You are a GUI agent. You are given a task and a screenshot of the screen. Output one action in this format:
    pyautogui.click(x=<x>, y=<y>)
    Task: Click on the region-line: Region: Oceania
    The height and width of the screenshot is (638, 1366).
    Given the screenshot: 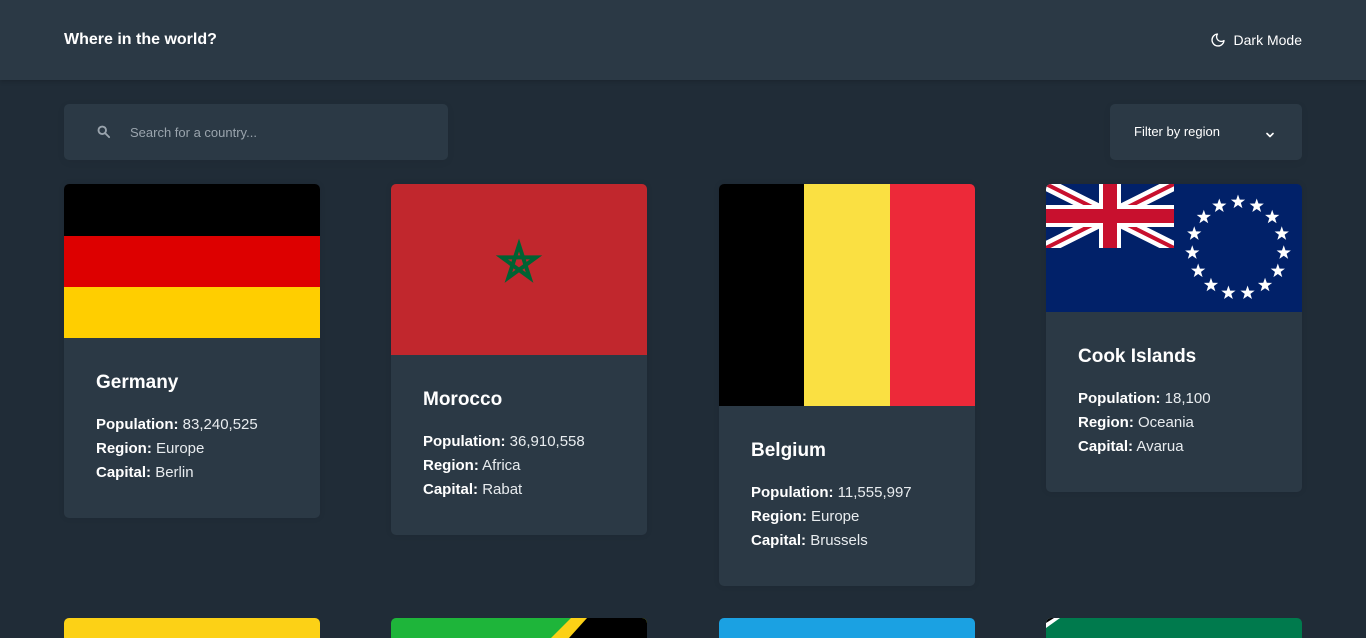 What is the action you would take?
    pyautogui.click(x=1174, y=423)
    